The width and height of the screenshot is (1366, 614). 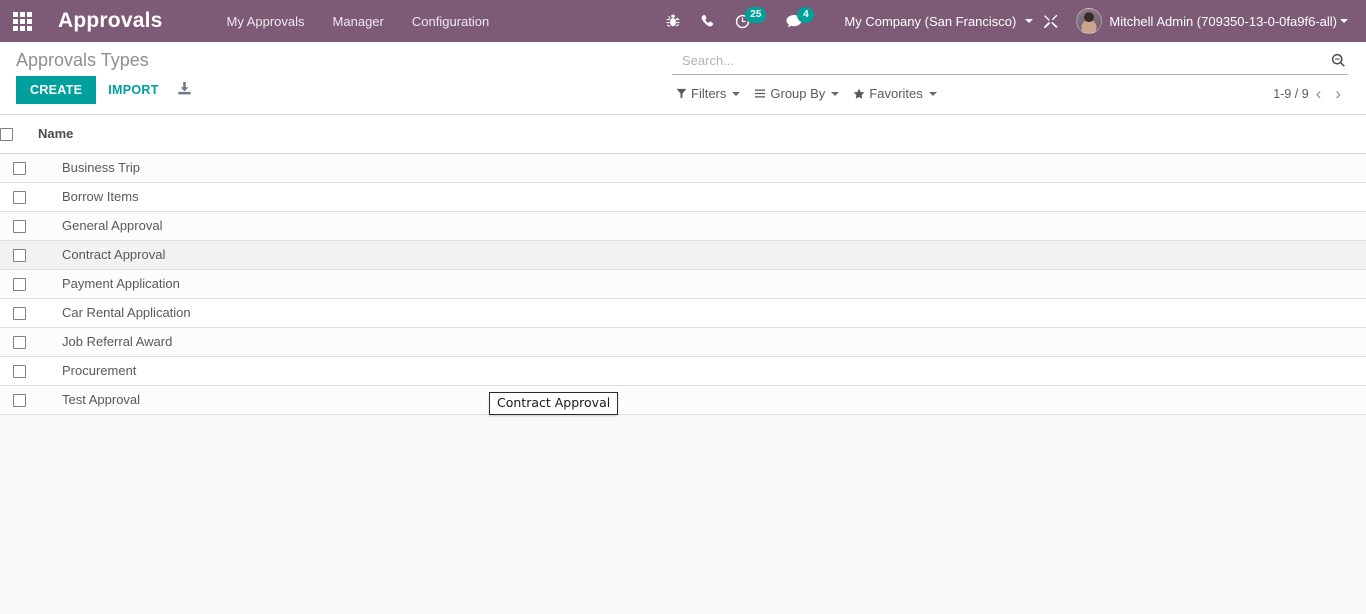 I want to click on company-switcher: My Company (San Francisco), so click(x=929, y=21).